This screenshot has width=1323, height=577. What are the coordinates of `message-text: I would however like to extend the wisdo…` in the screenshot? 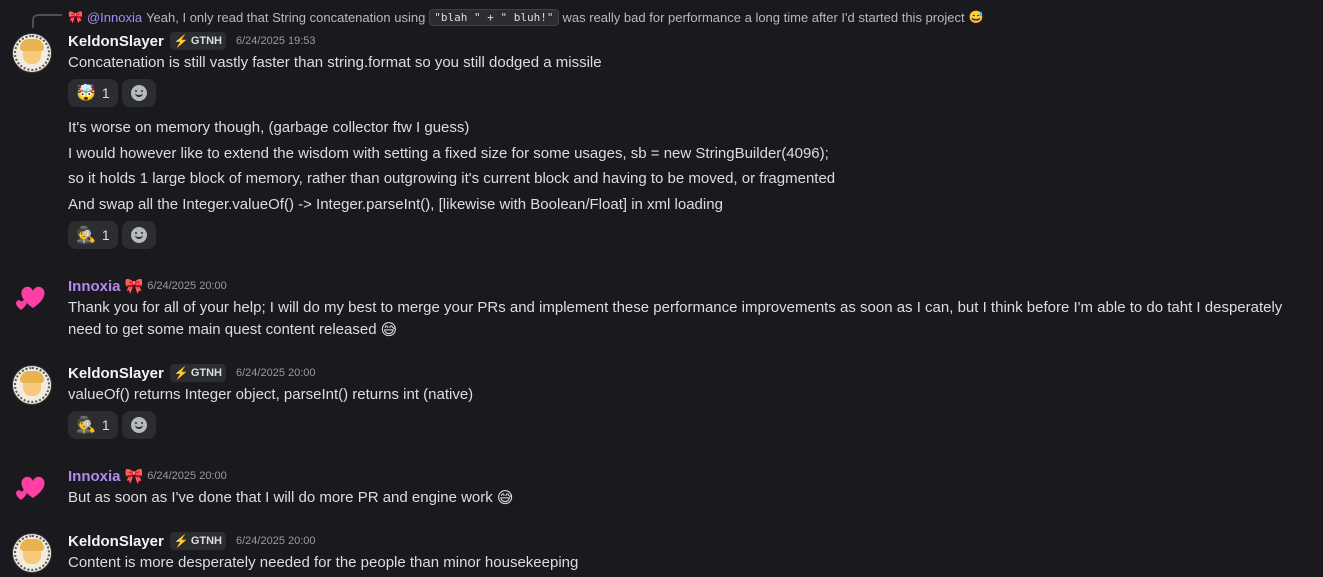 It's located at (448, 153).